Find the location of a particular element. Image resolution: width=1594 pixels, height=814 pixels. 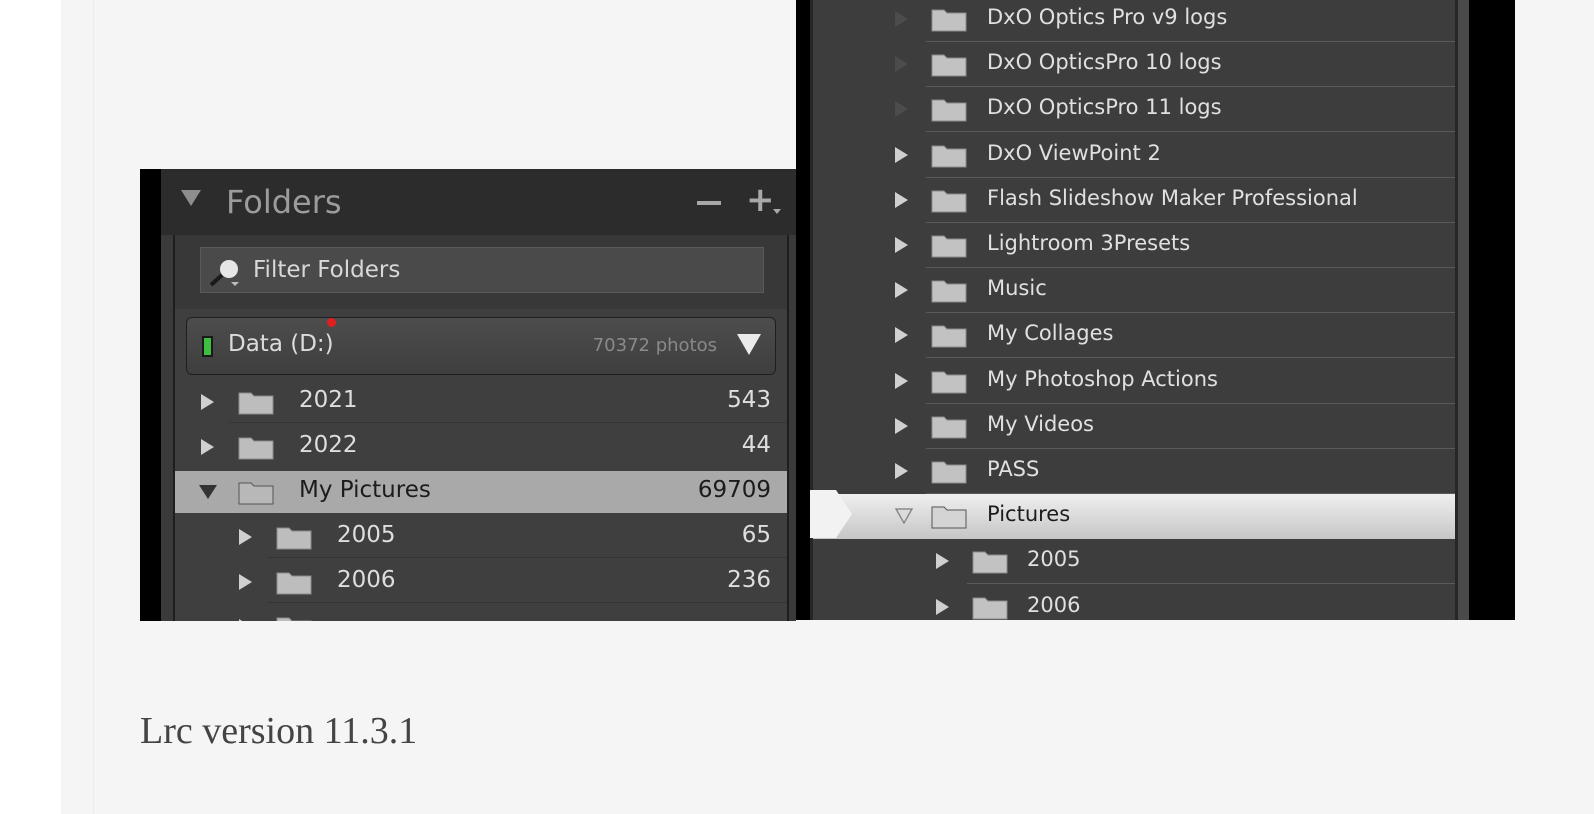

folder-count: 543 is located at coordinates (749, 400).